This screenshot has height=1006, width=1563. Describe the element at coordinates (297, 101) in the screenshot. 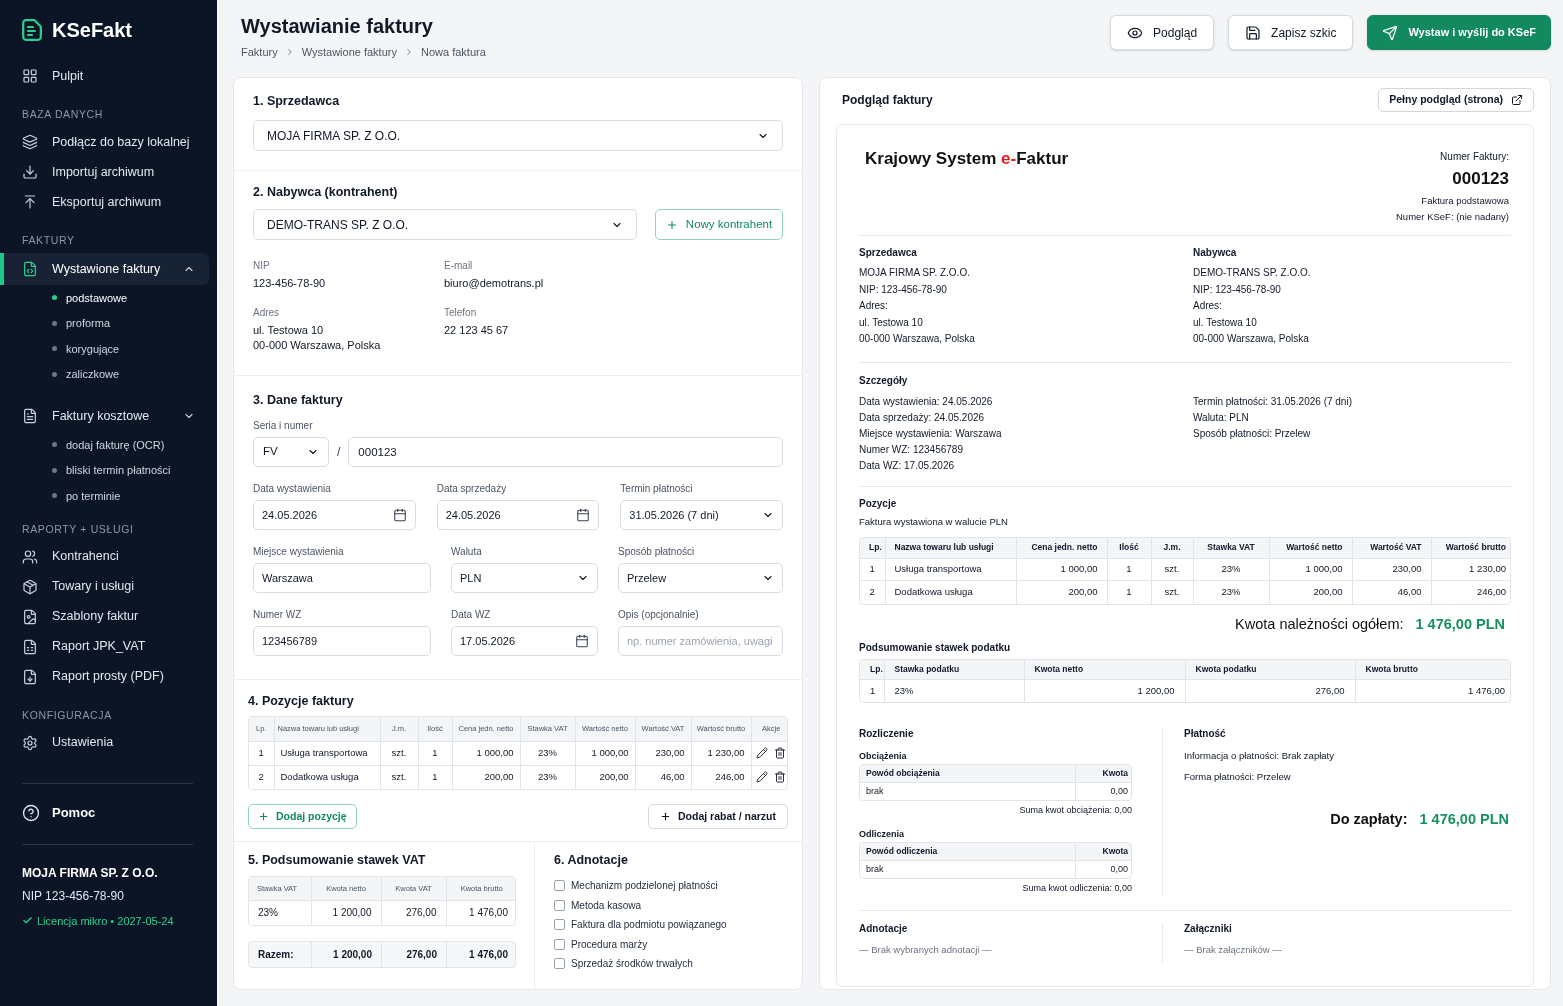

I see `section-heading: 1. Sprzedawca` at that location.